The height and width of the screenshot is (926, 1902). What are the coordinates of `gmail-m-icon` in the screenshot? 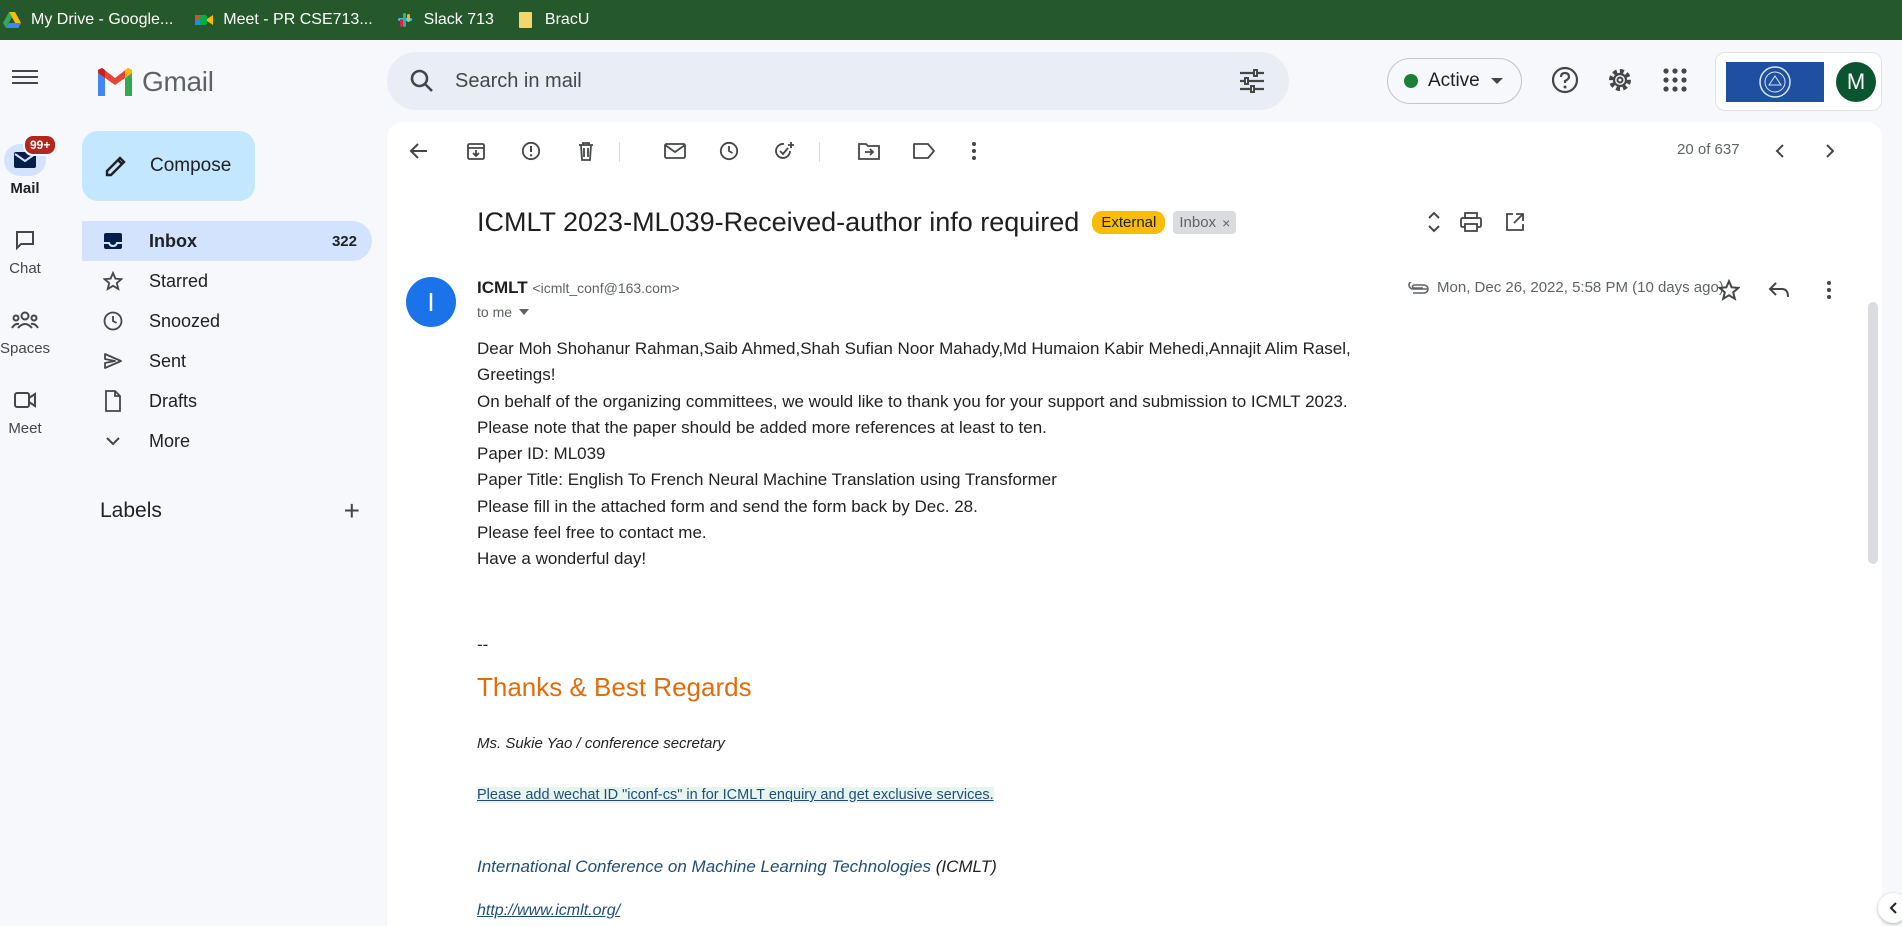 It's located at (115, 82).